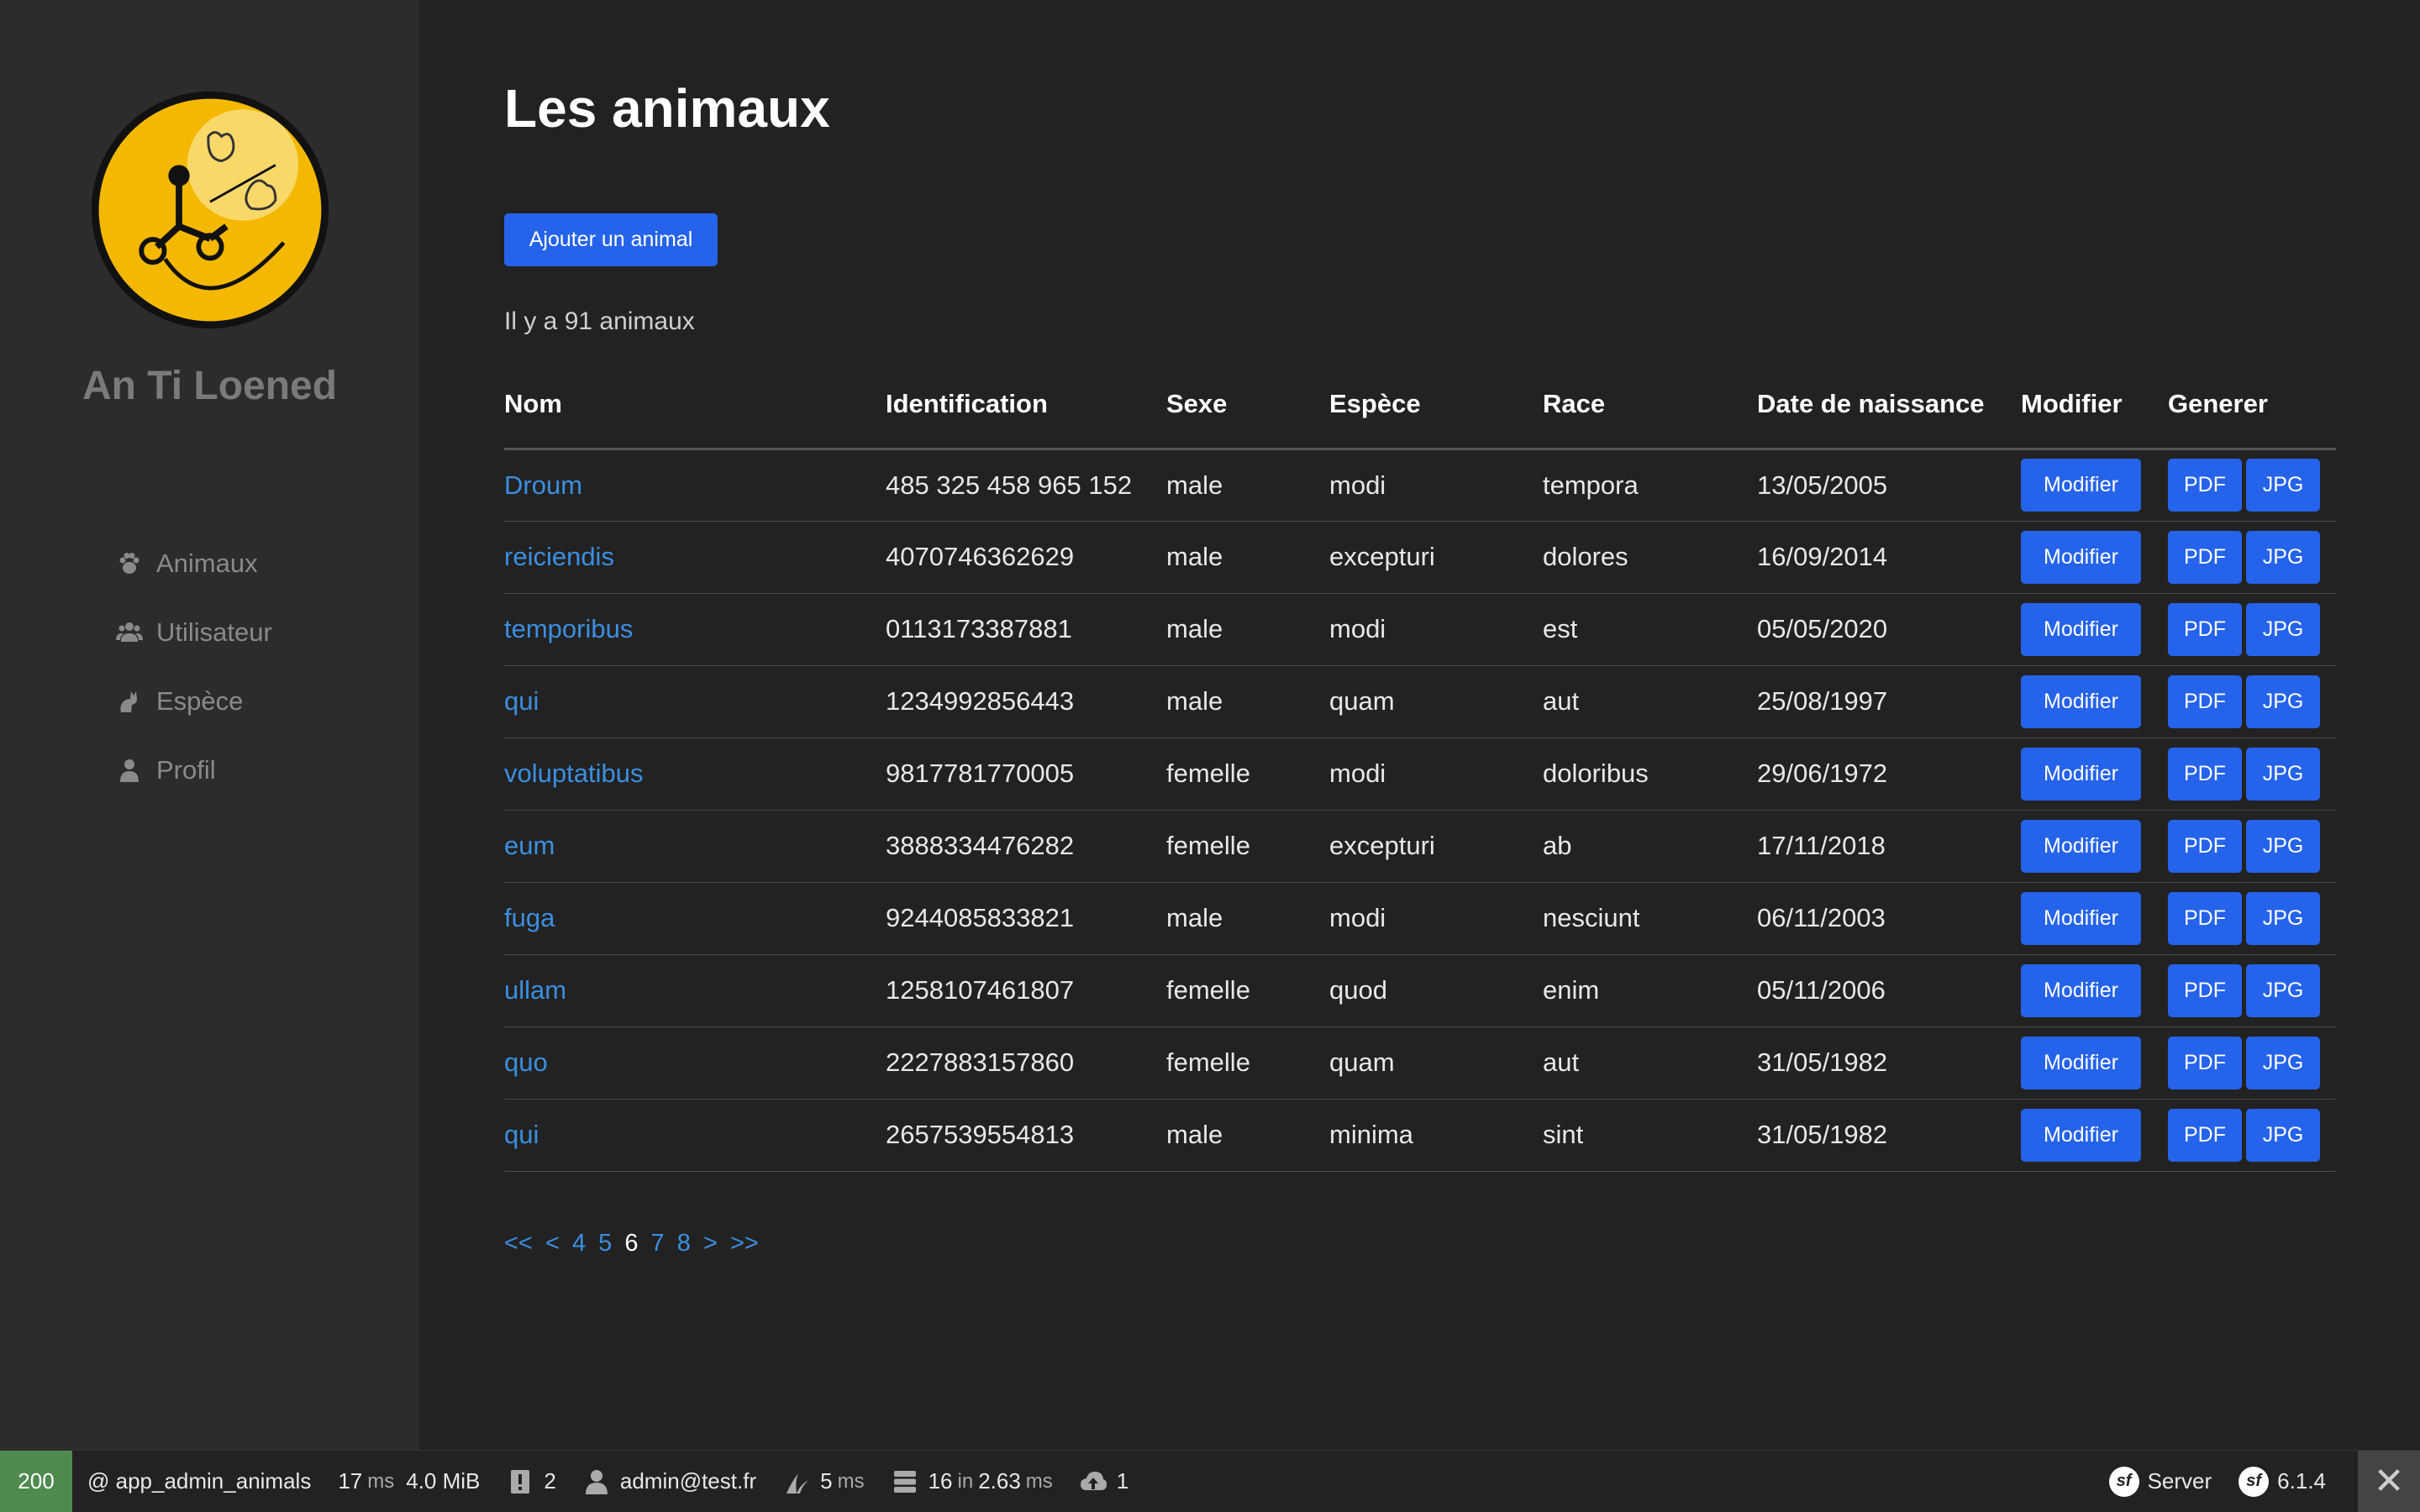 The image size is (2420, 1512). I want to click on twig-time: 5 ms, so click(824, 1481).